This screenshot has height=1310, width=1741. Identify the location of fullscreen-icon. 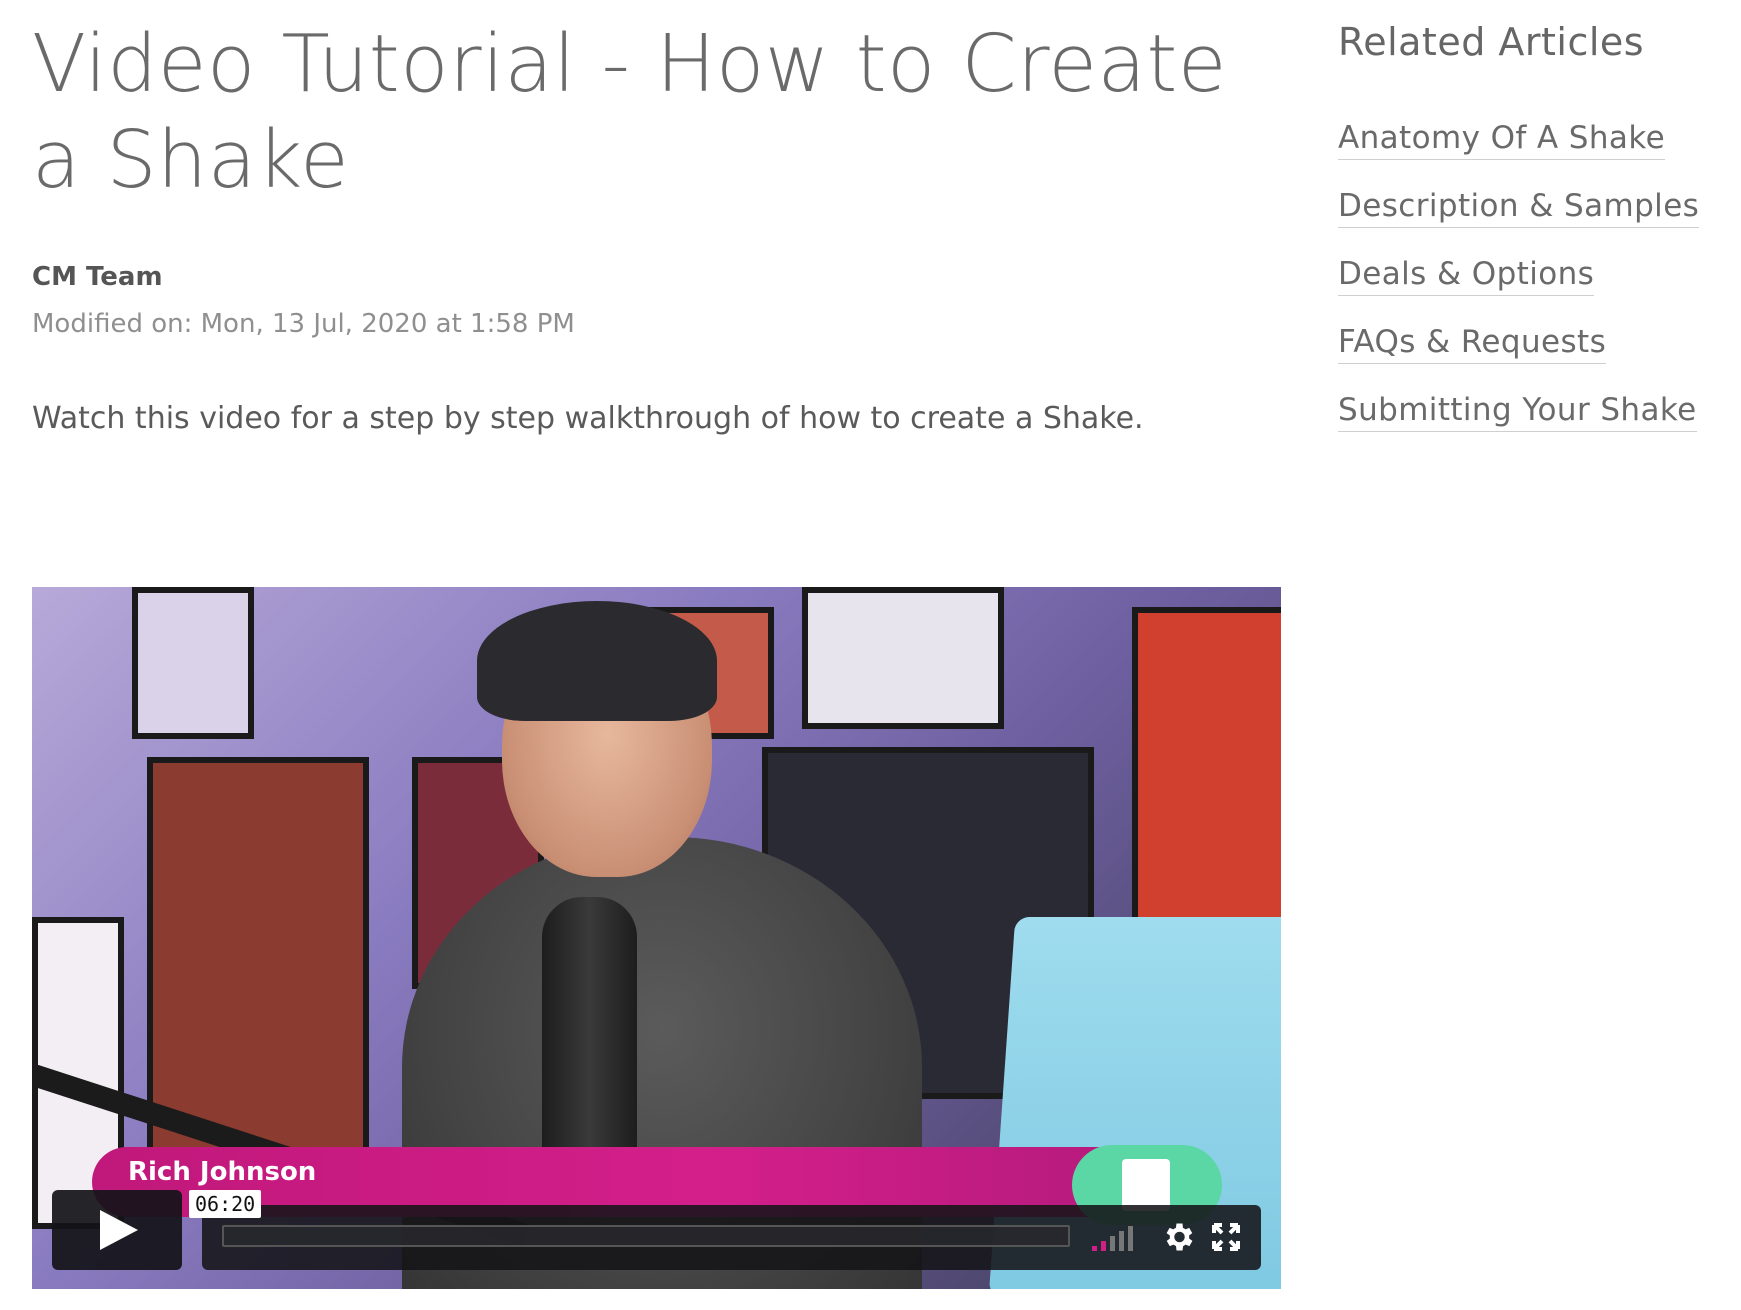
(1226, 1237).